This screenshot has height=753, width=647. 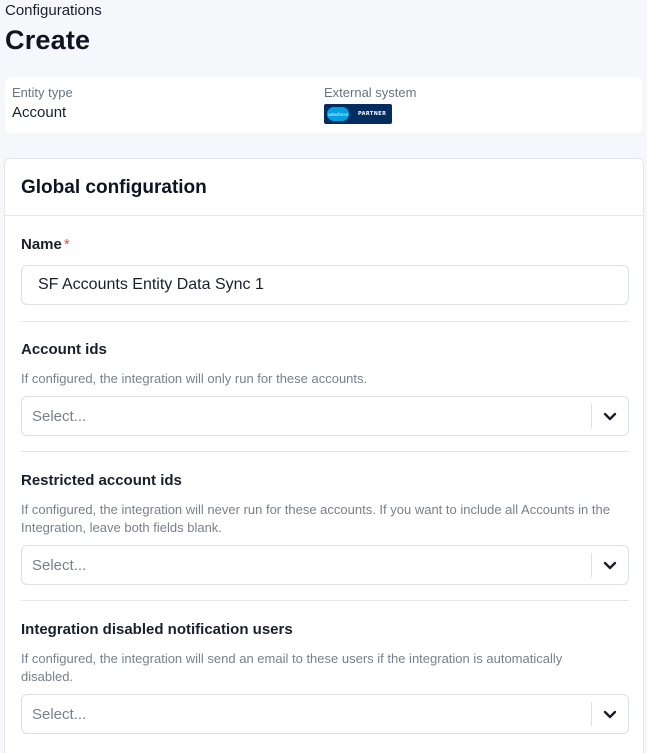 I want to click on restricted-account-ids-label: Restricted account ids, so click(x=101, y=480).